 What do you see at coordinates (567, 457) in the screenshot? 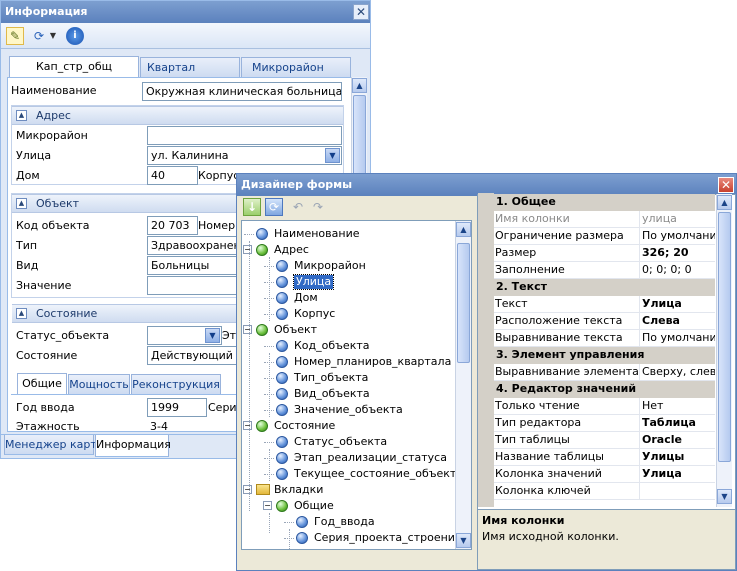
I see `prop-name: Название таблицы` at bounding box center [567, 457].